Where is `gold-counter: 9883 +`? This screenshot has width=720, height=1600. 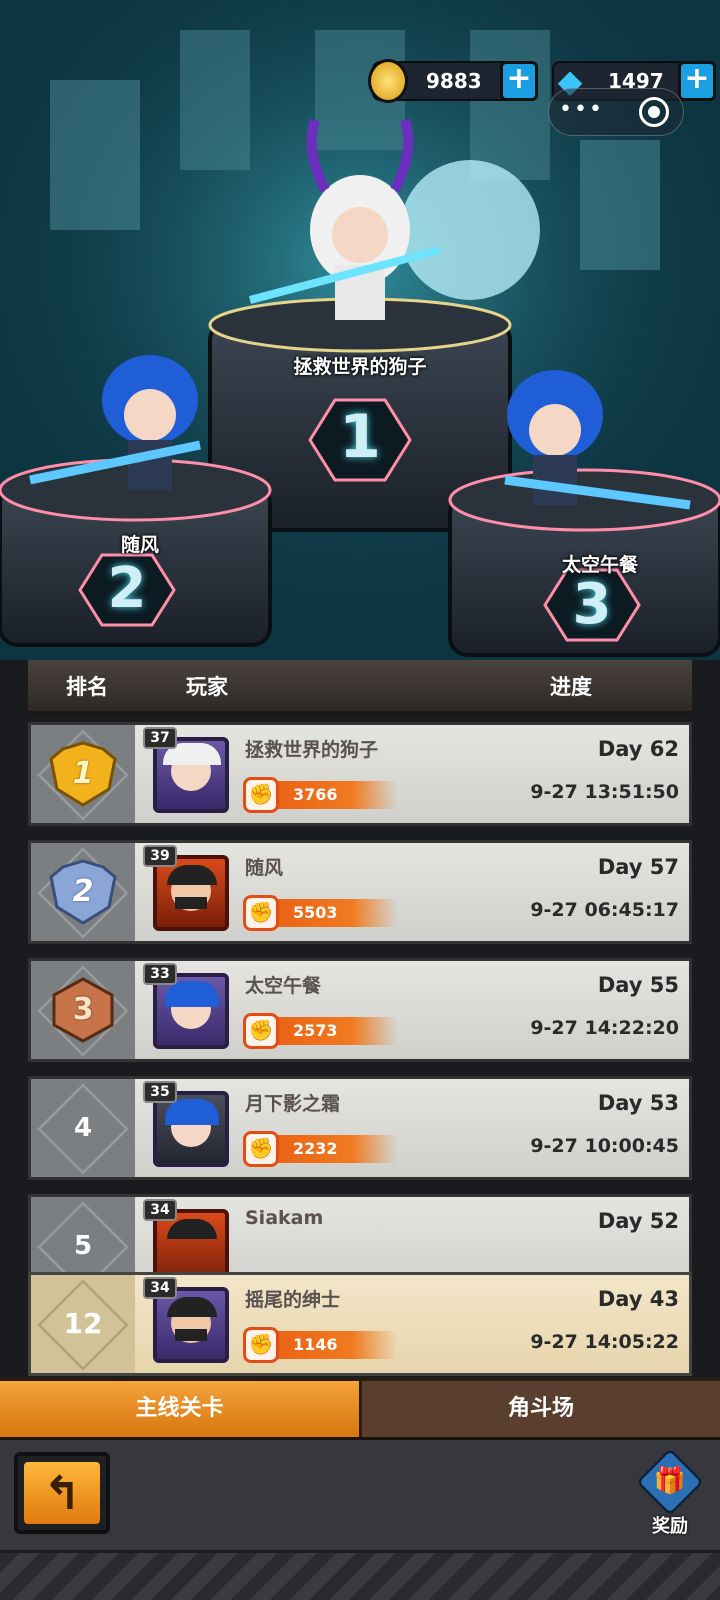
gold-counter: 9883 + is located at coordinates (453, 81).